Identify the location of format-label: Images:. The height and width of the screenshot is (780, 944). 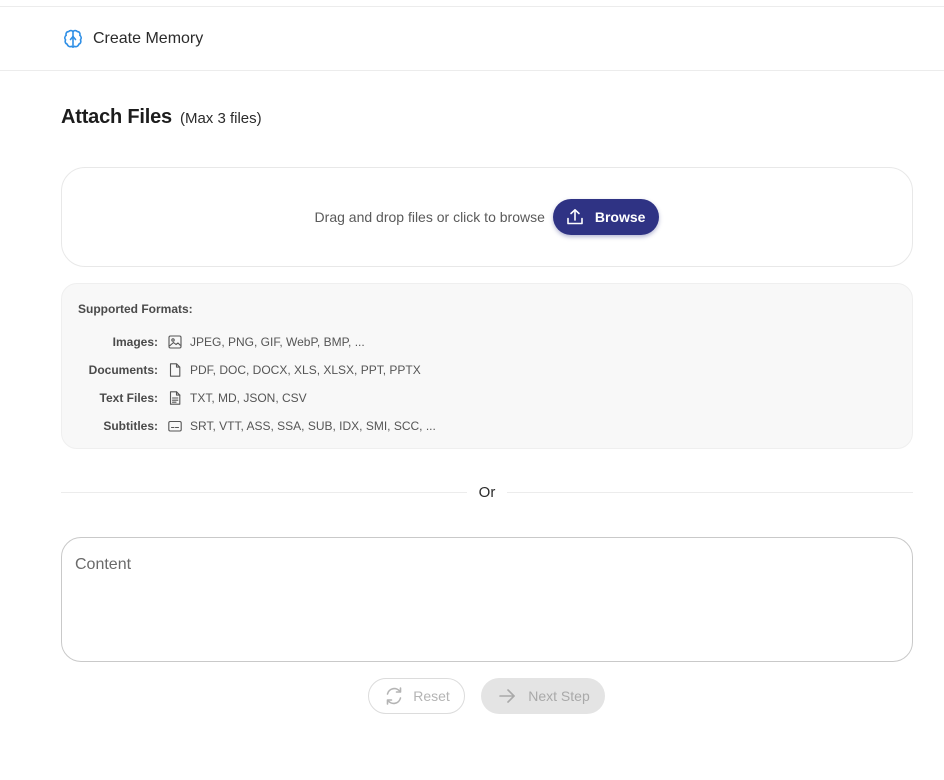
(135, 342).